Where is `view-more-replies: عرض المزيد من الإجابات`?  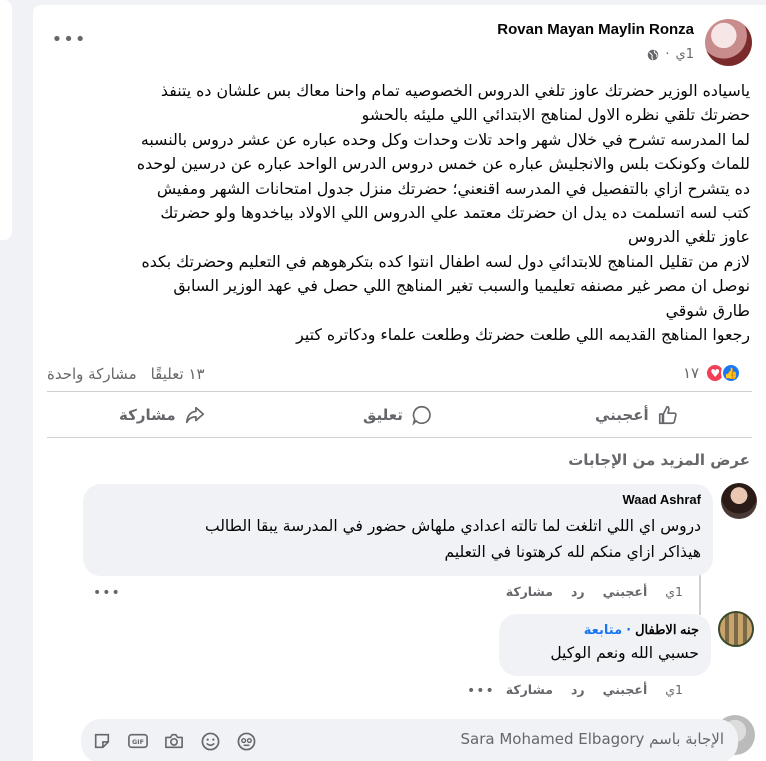 view-more-replies: عرض المزيد من الإجابات is located at coordinates (659, 460).